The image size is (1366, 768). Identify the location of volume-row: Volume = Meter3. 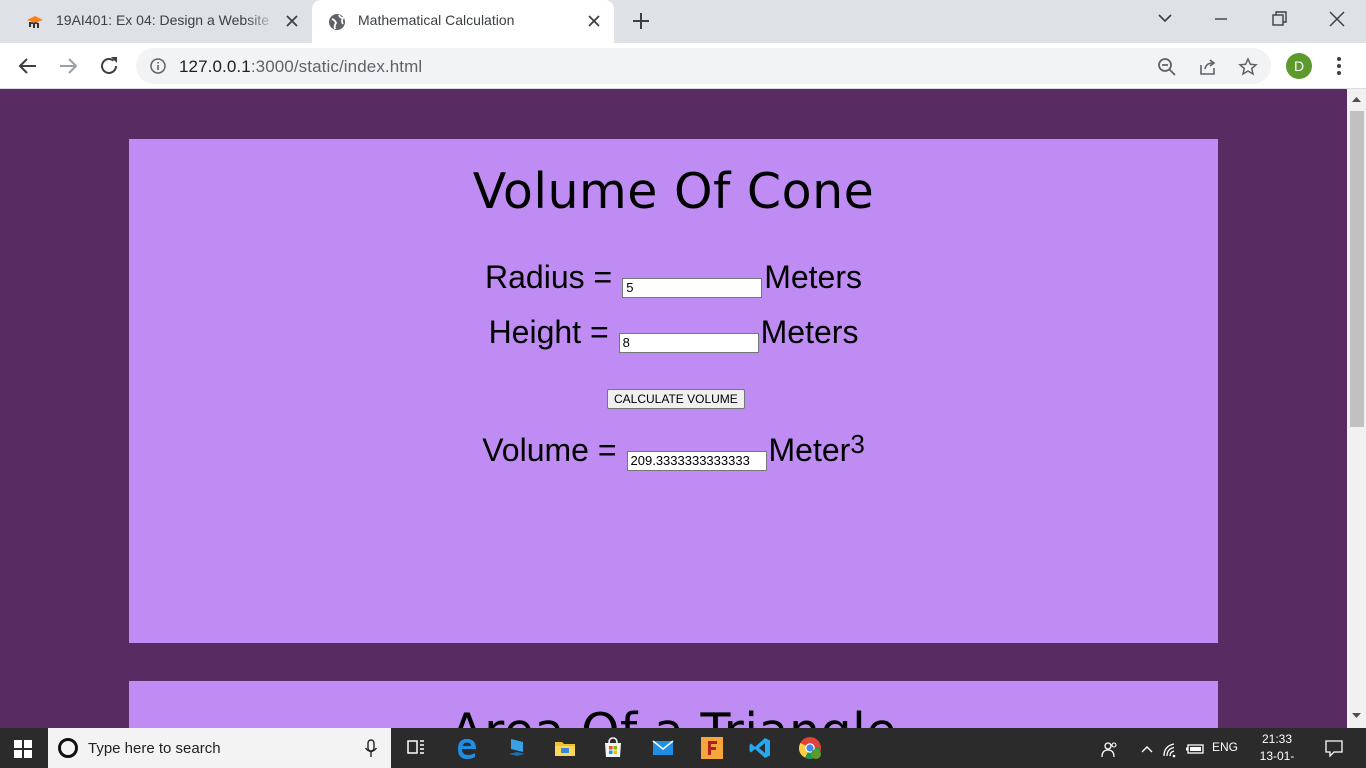
(673, 450).